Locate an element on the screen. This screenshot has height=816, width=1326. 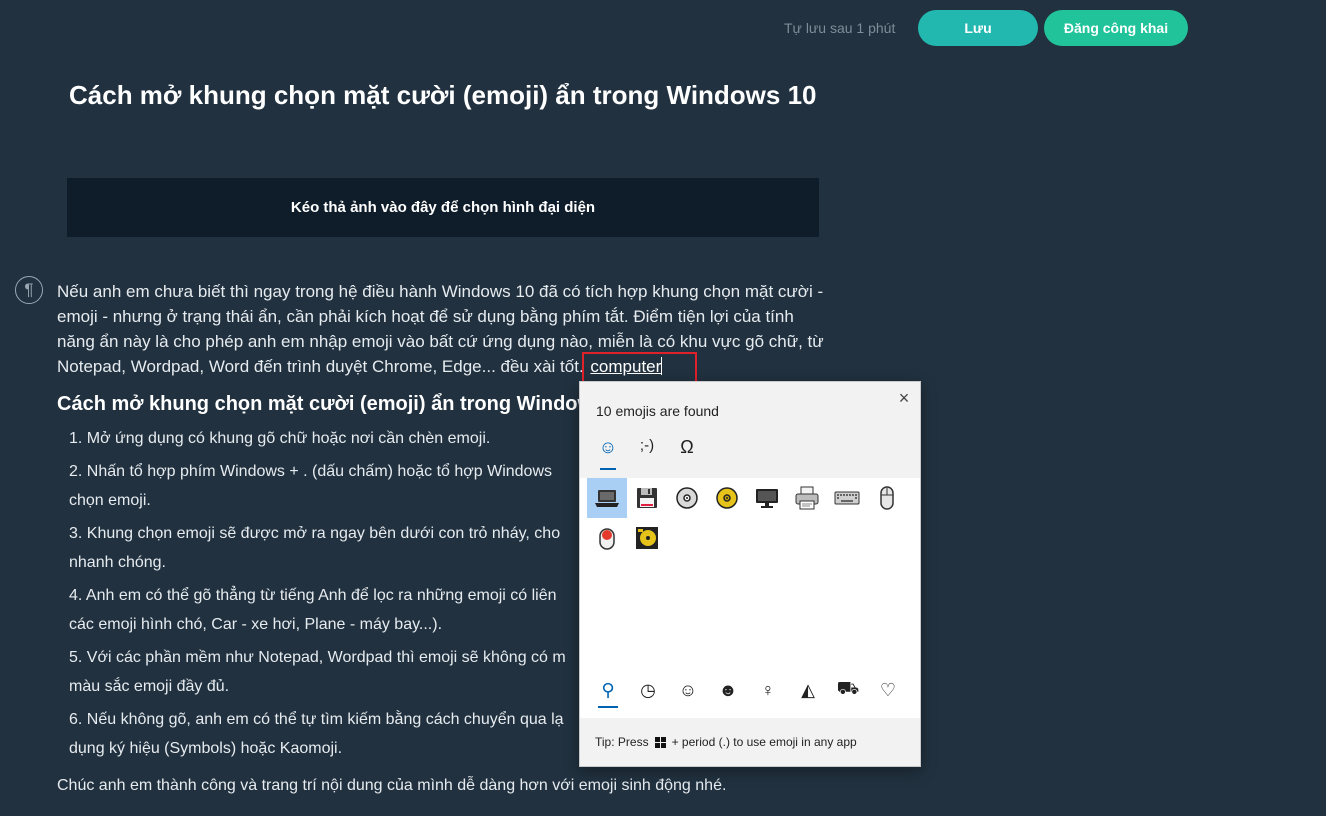
tab-kaomoji: ;-) is located at coordinates (647, 451).